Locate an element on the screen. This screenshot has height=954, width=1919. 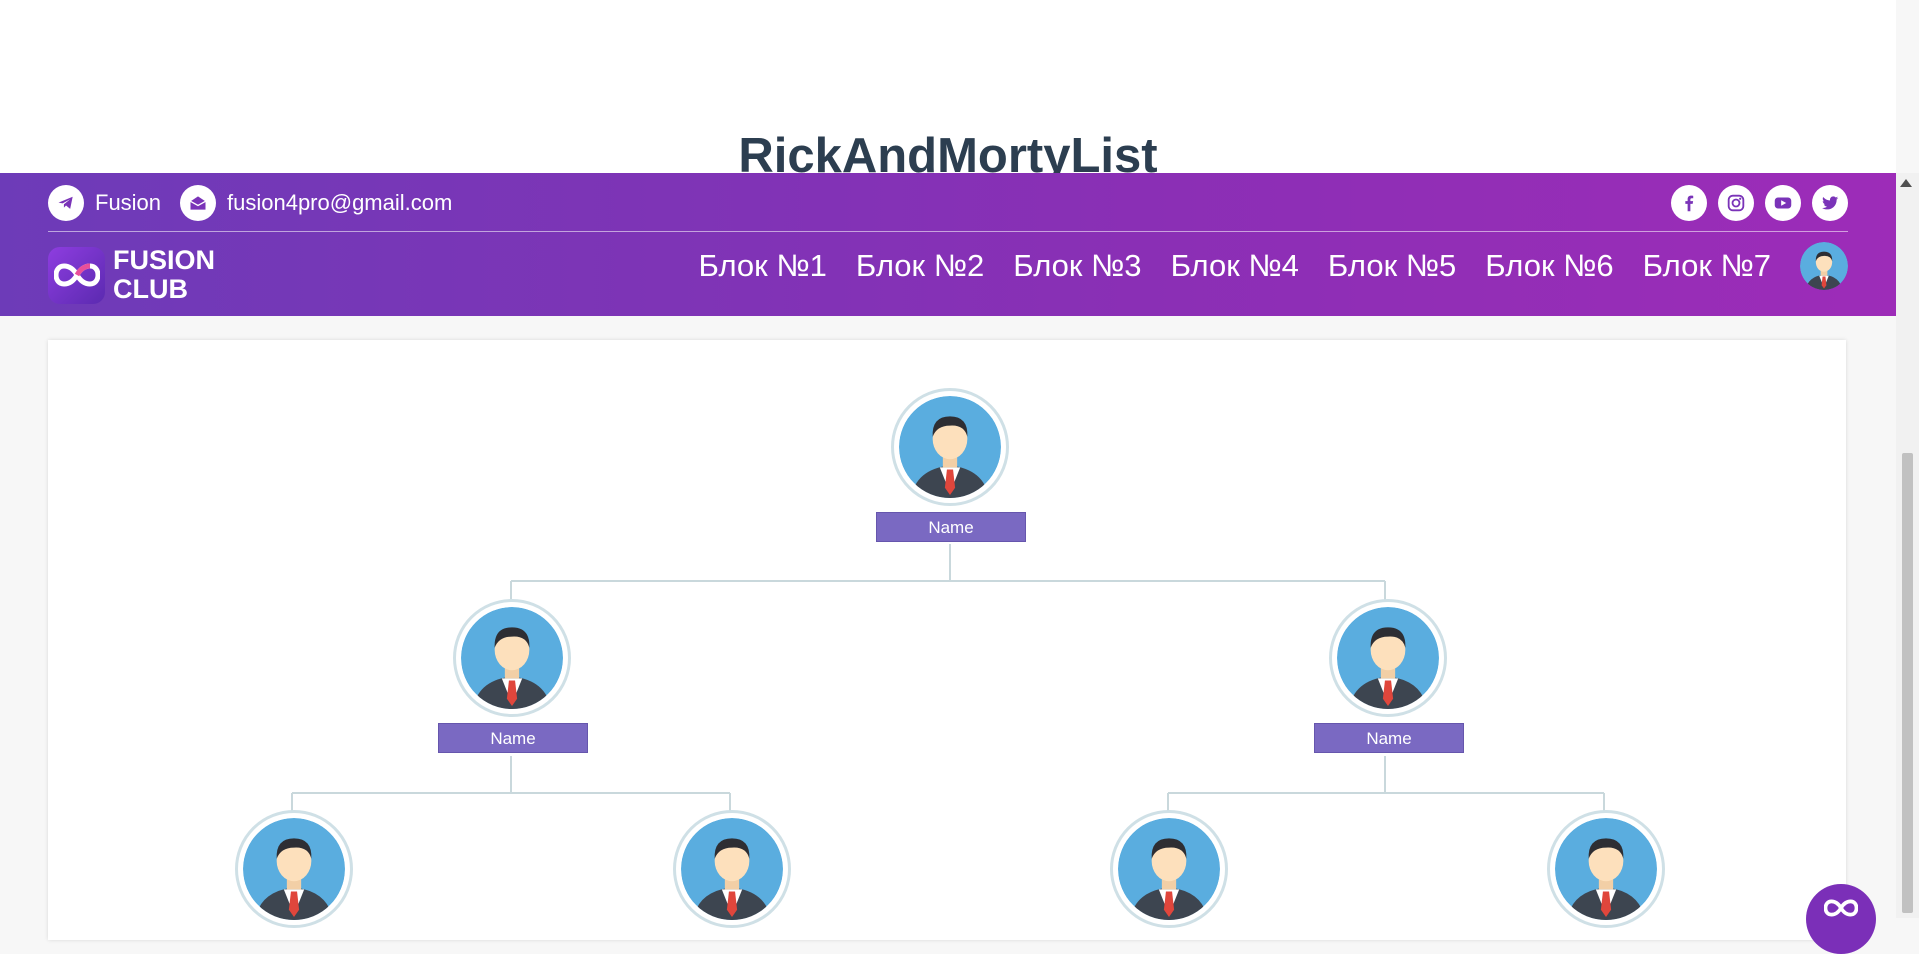
chat-logo-icon is located at coordinates (1841, 910).